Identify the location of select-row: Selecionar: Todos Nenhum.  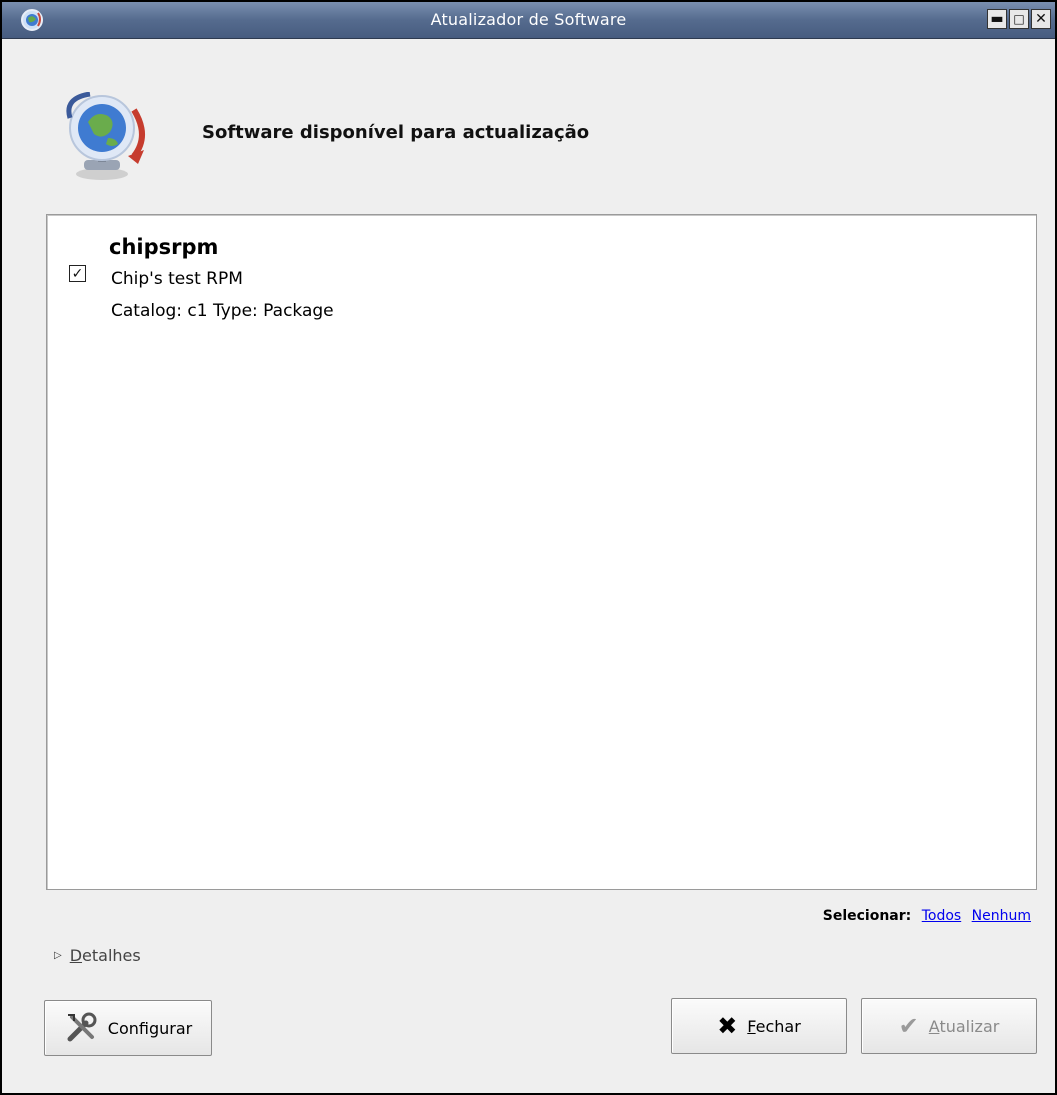
(927, 916).